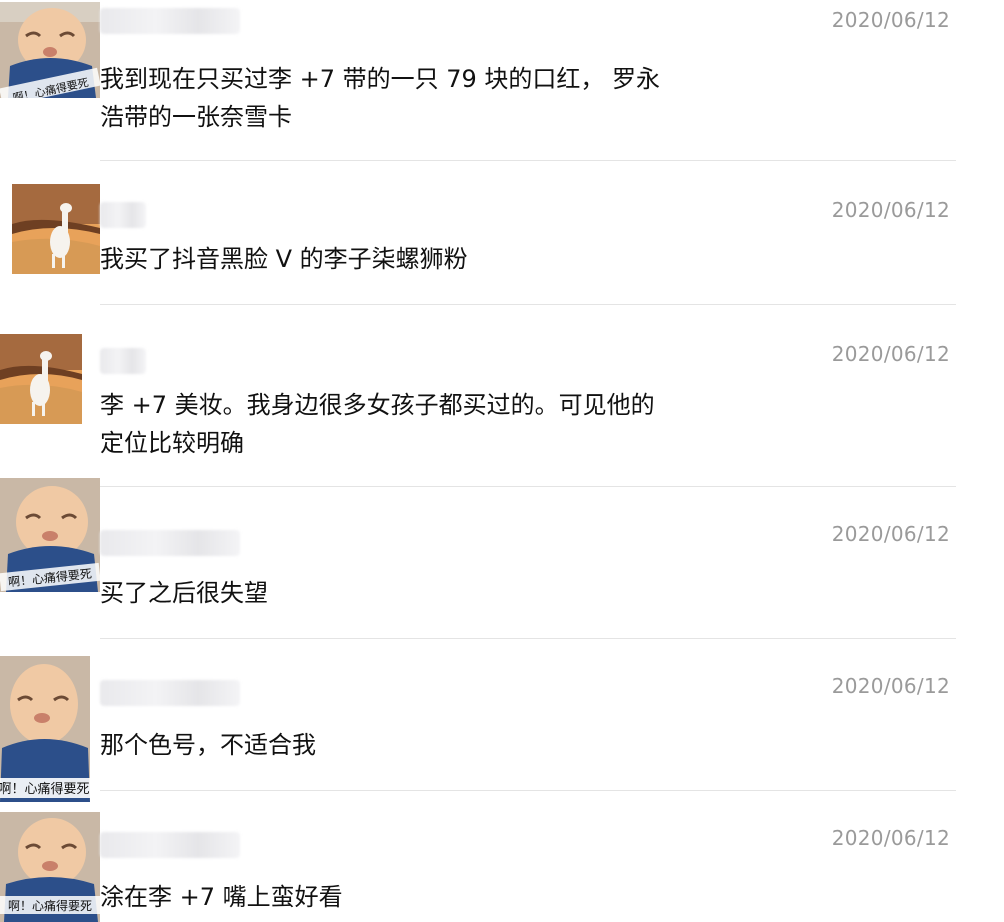 The image size is (1004, 922). What do you see at coordinates (380, 98) in the screenshot?
I see `comment-text: 我到现在只买过李 +7 带的一只 79 块的口红， 罗永 浩带的一张奈雪卡` at bounding box center [380, 98].